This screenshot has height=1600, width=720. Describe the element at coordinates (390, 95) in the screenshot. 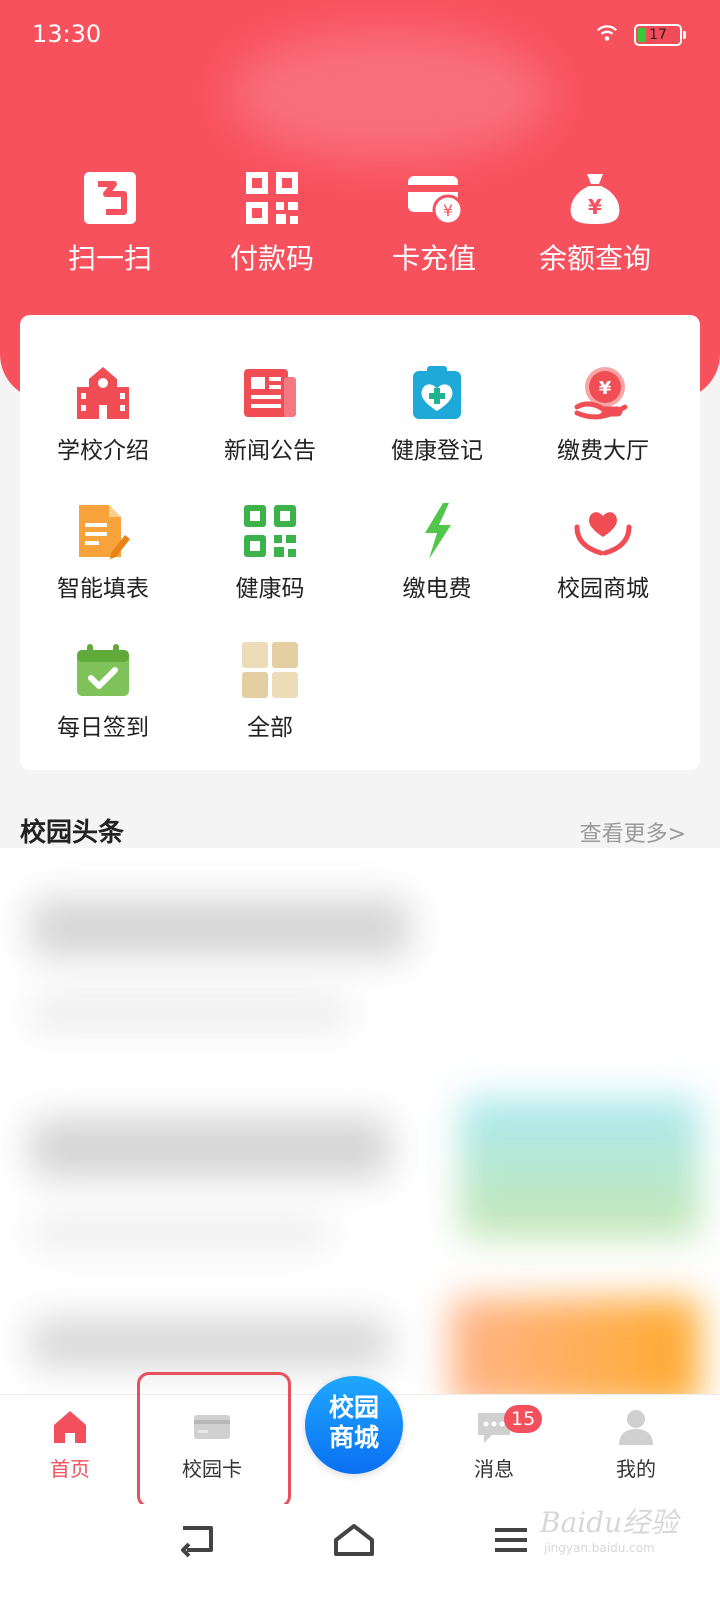

I see `header-glow` at that location.